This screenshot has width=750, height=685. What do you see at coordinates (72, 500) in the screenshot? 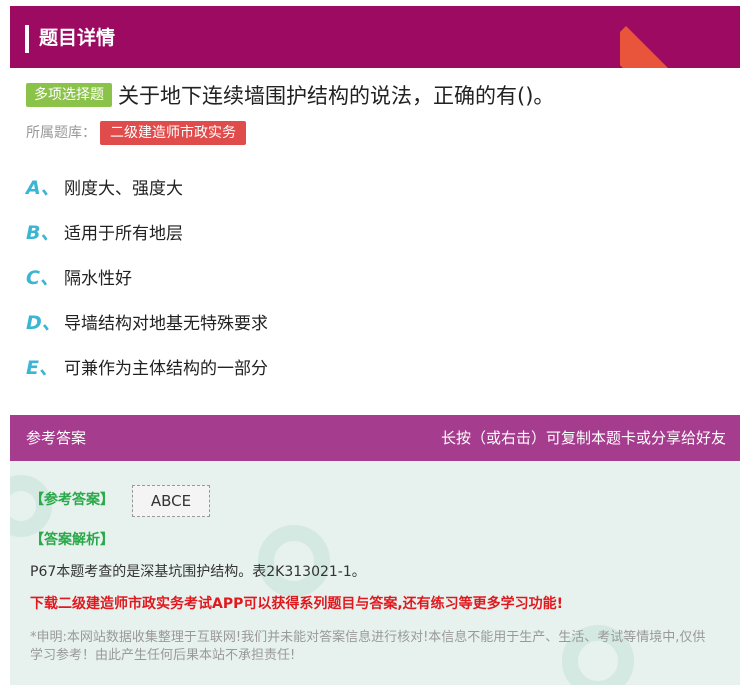
I see `answer-label: 【参考答案】` at bounding box center [72, 500].